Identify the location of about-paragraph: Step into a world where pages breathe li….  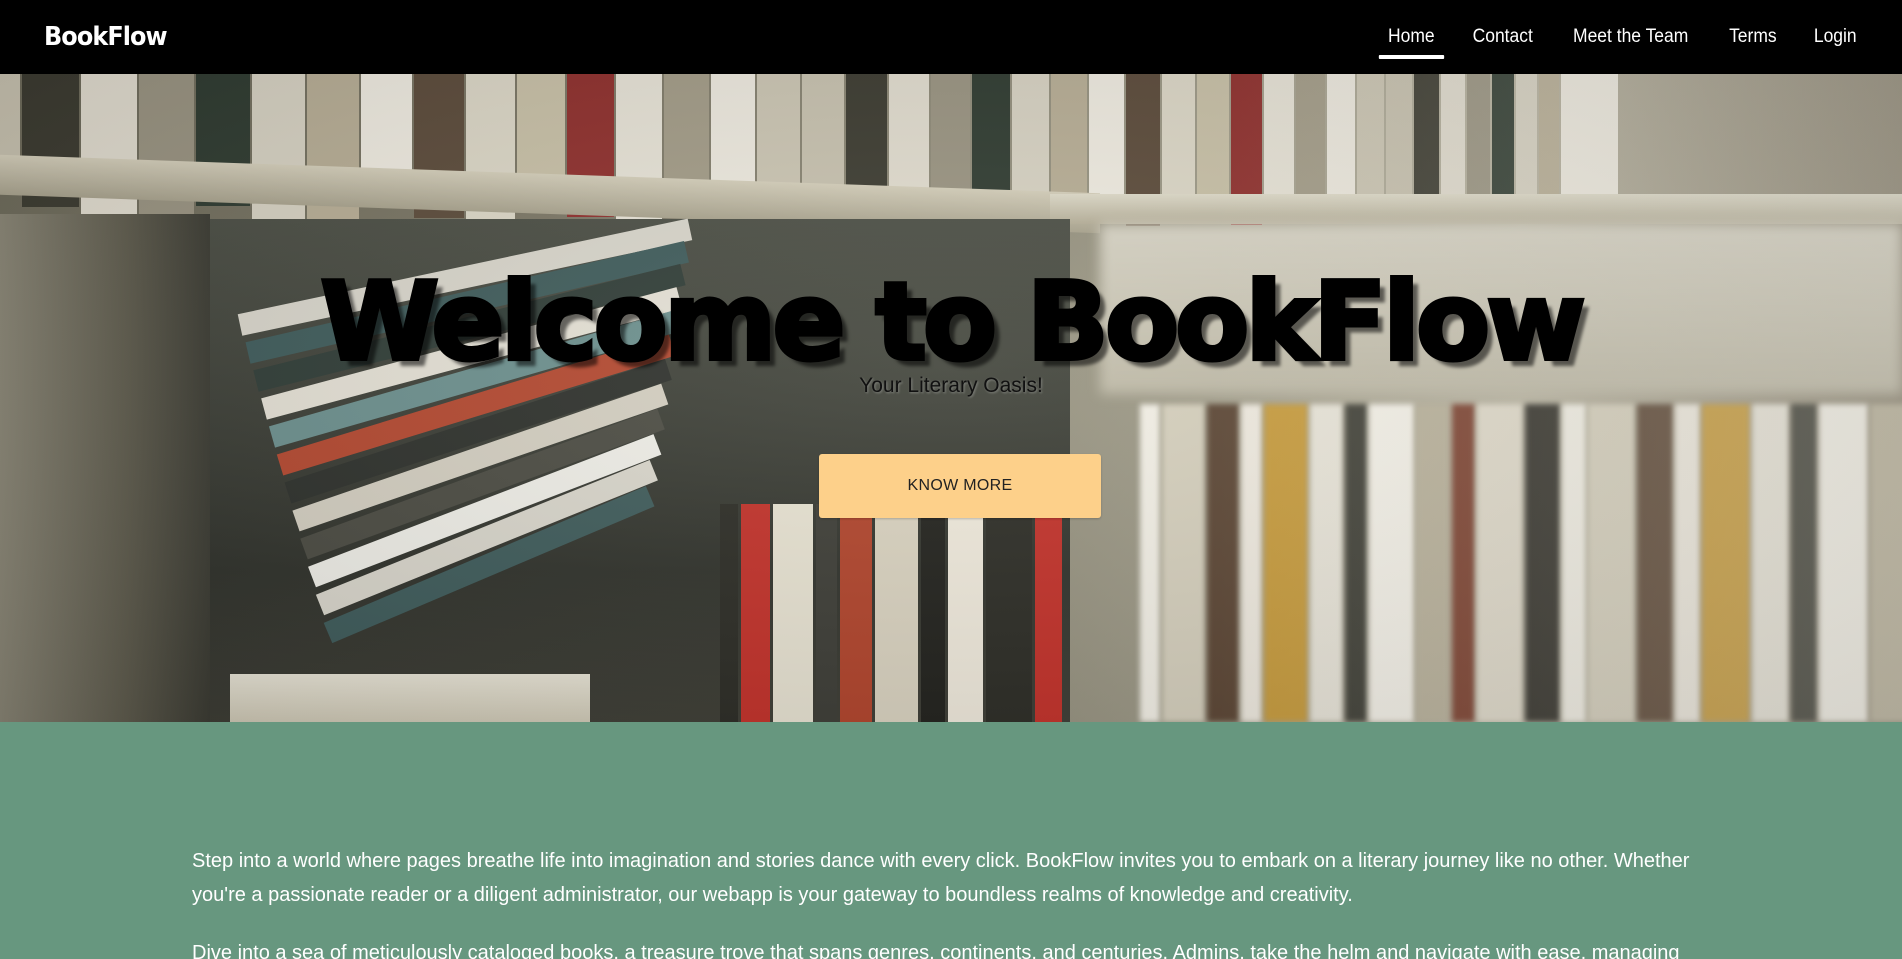
(941, 878).